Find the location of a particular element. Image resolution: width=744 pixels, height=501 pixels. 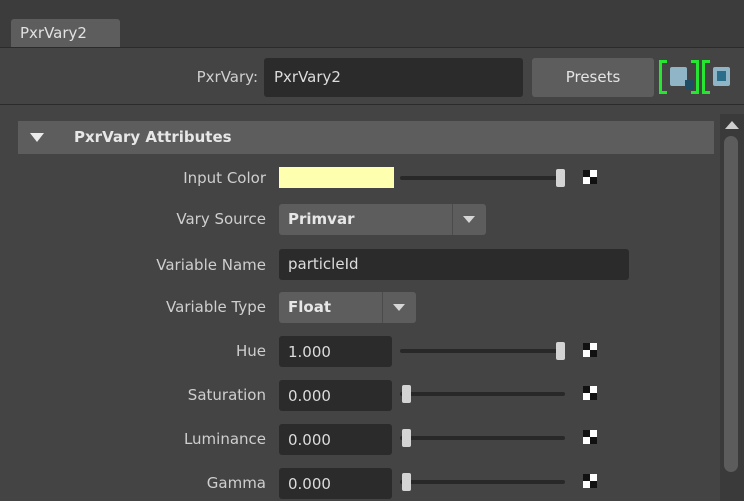

luminance-label: Luminance is located at coordinates (224, 439).